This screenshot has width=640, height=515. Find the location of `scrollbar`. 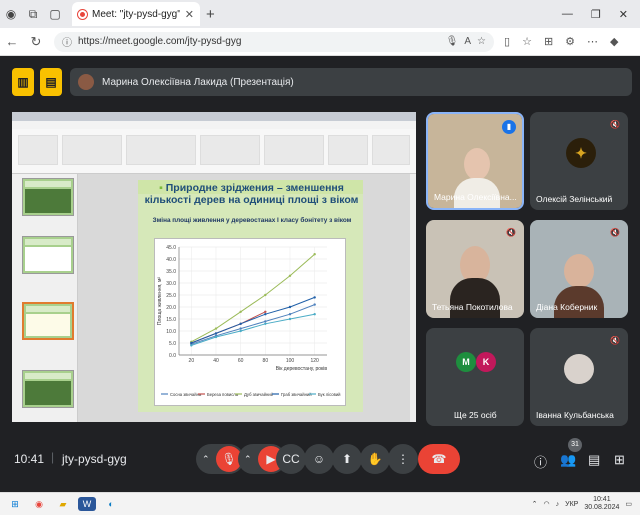

scrollbar is located at coordinates (413, 298).